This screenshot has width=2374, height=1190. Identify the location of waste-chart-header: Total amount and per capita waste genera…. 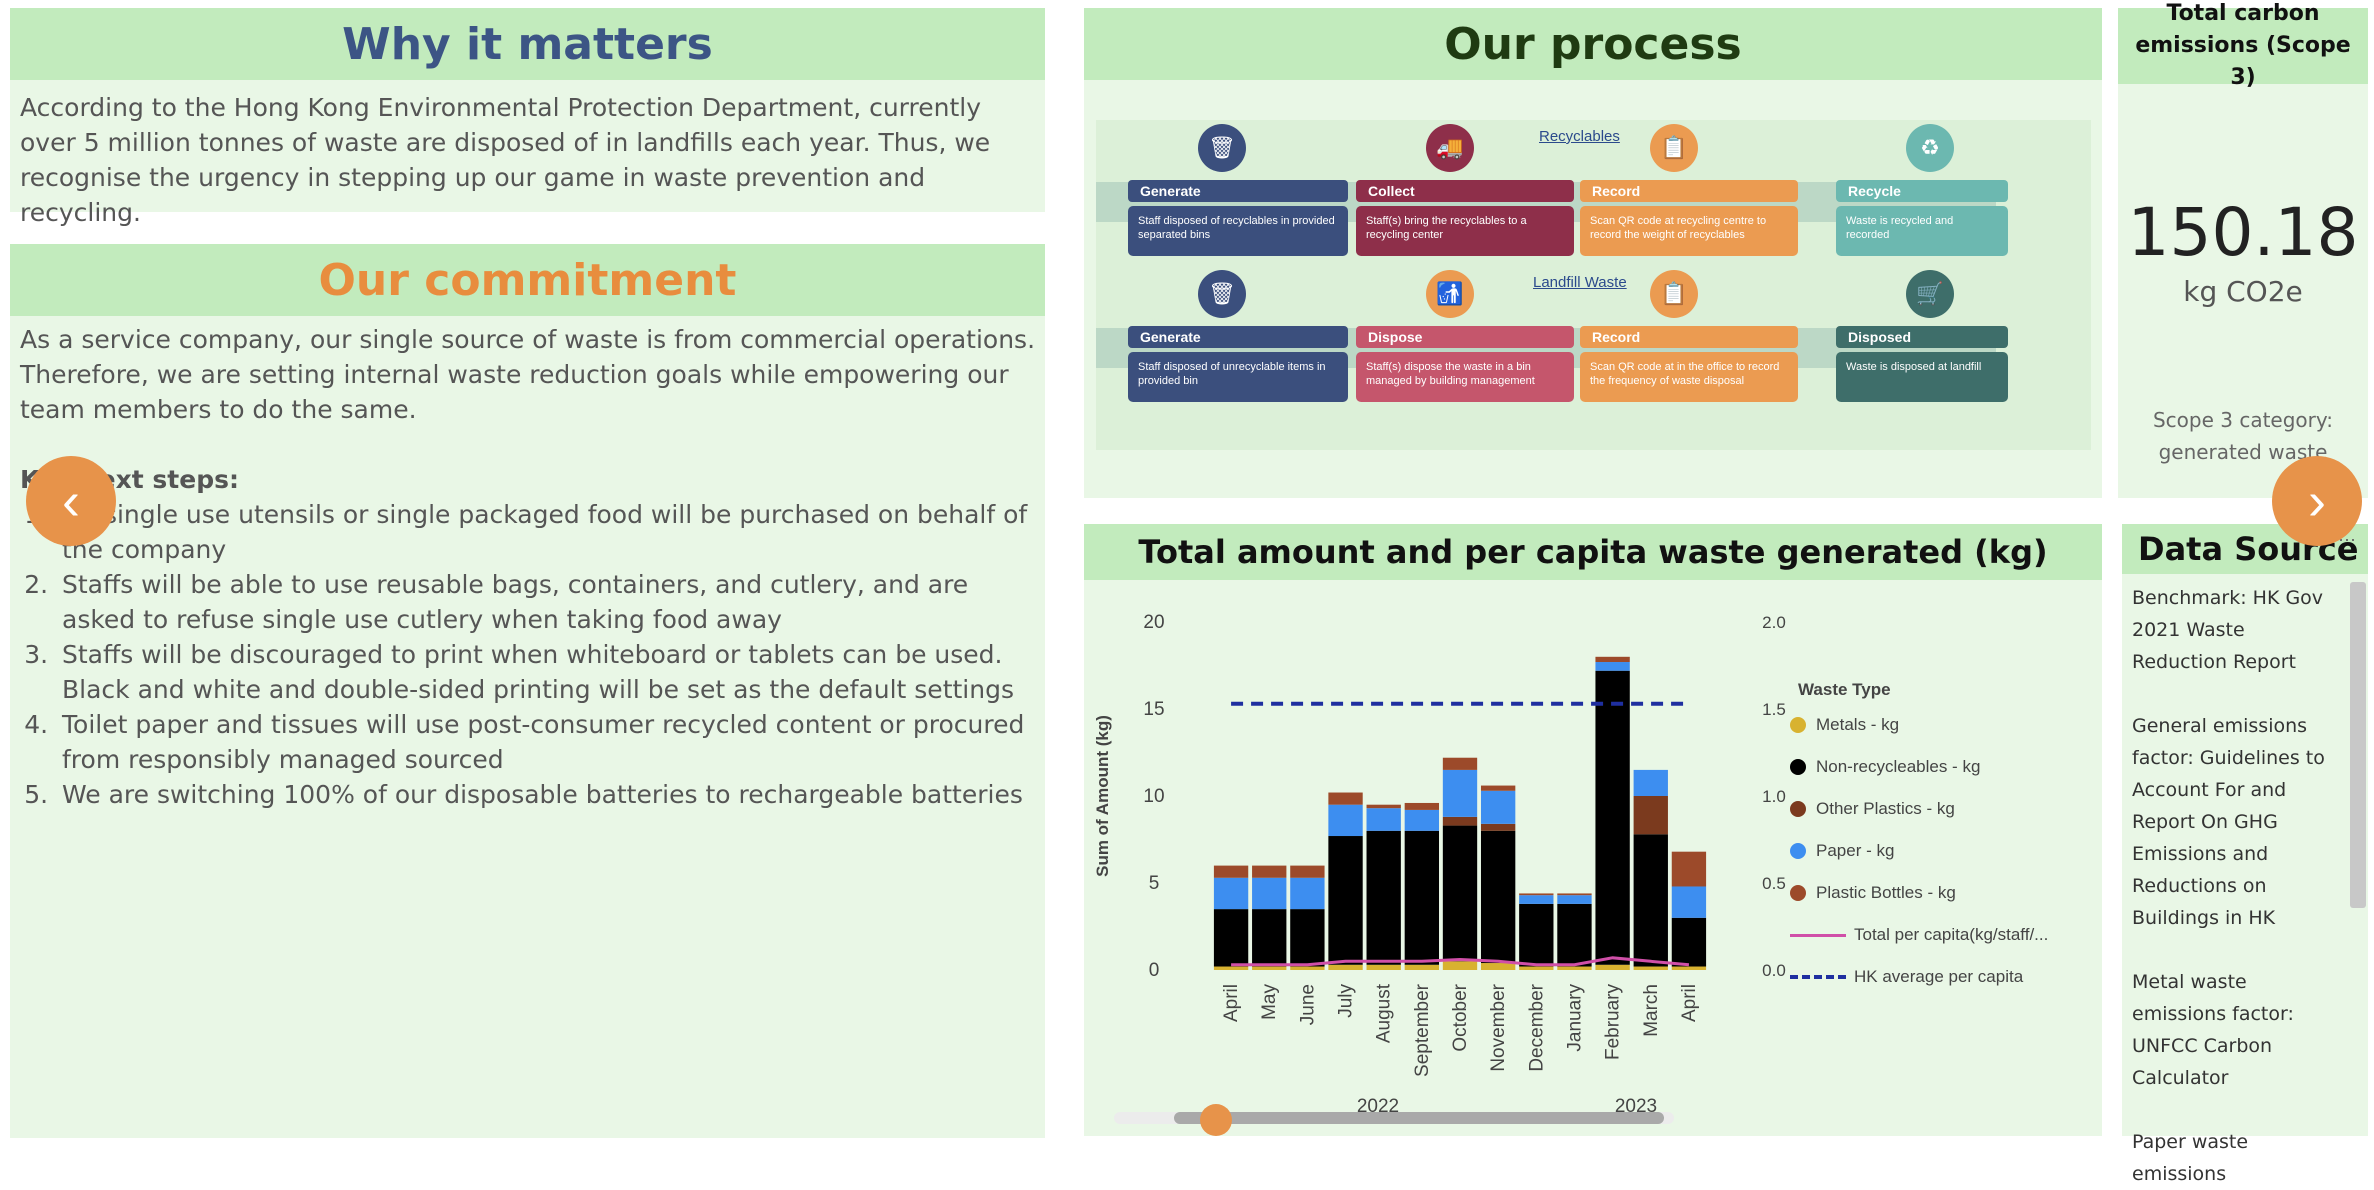
(1593, 552).